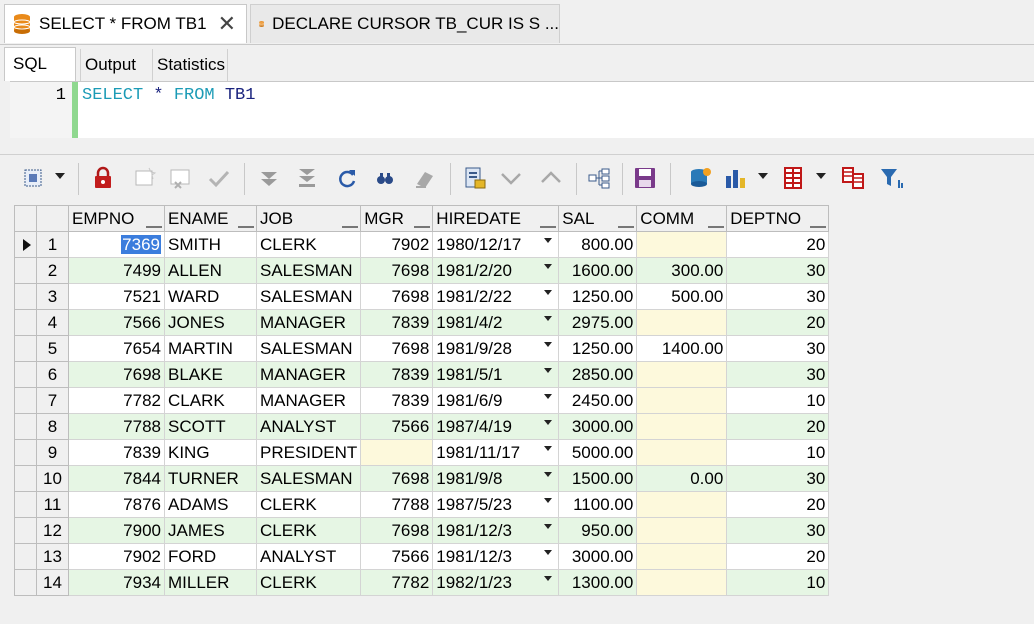  Describe the element at coordinates (496, 322) in the screenshot. I see `cell-hiredate: 1981/4/2` at that location.